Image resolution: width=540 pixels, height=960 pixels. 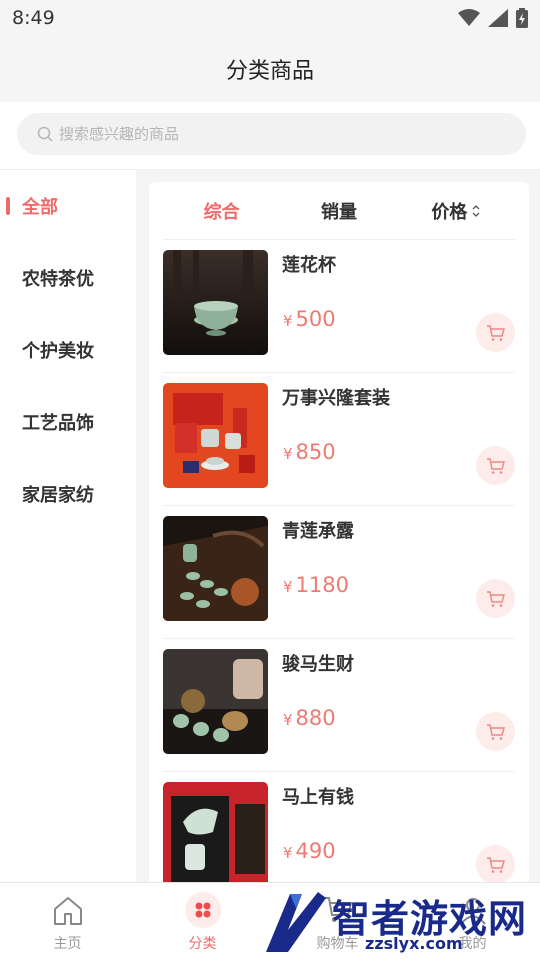 What do you see at coordinates (269, 71) in the screenshot?
I see `page-title: 分类商品` at bounding box center [269, 71].